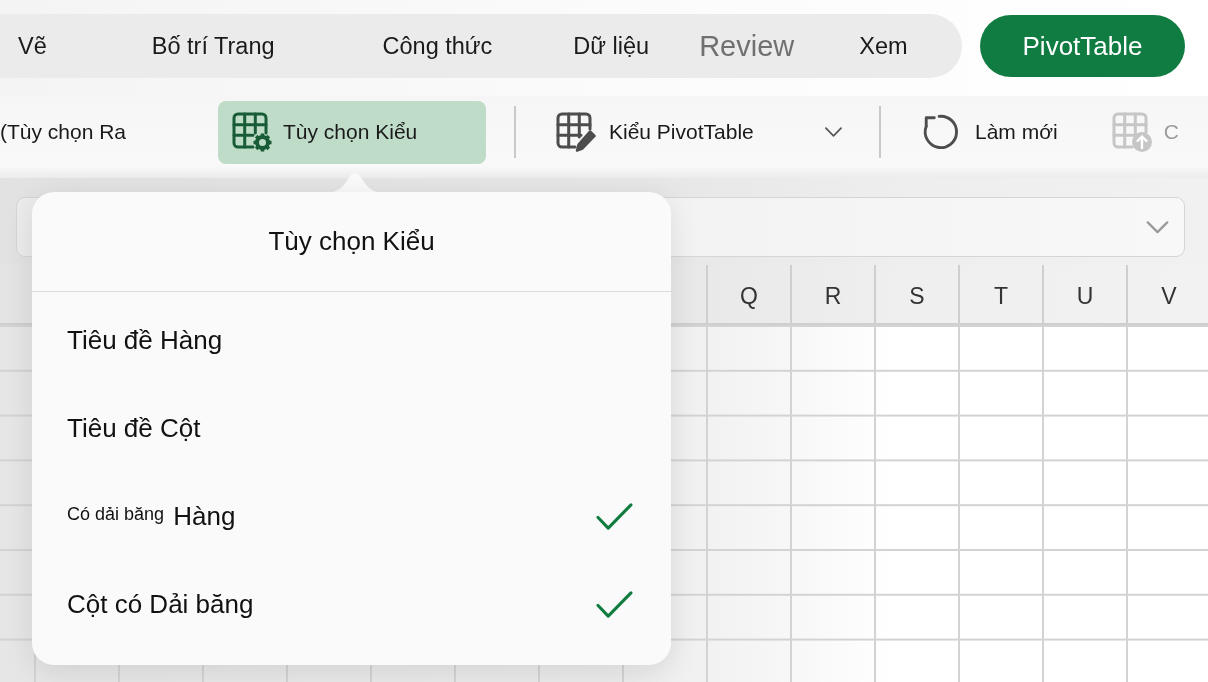 Image resolution: width=1208 pixels, height=682 pixels. Describe the element at coordinates (989, 132) in the screenshot. I see `toolbar-button: Làm mới` at that location.